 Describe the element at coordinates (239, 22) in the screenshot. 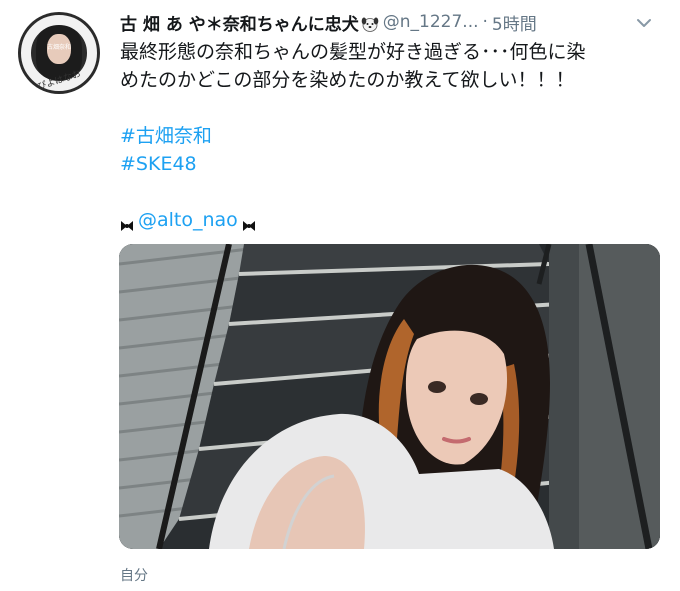

I see `author-name: 古 畑 あ や＊奈和ちゃんに忠犬` at that location.